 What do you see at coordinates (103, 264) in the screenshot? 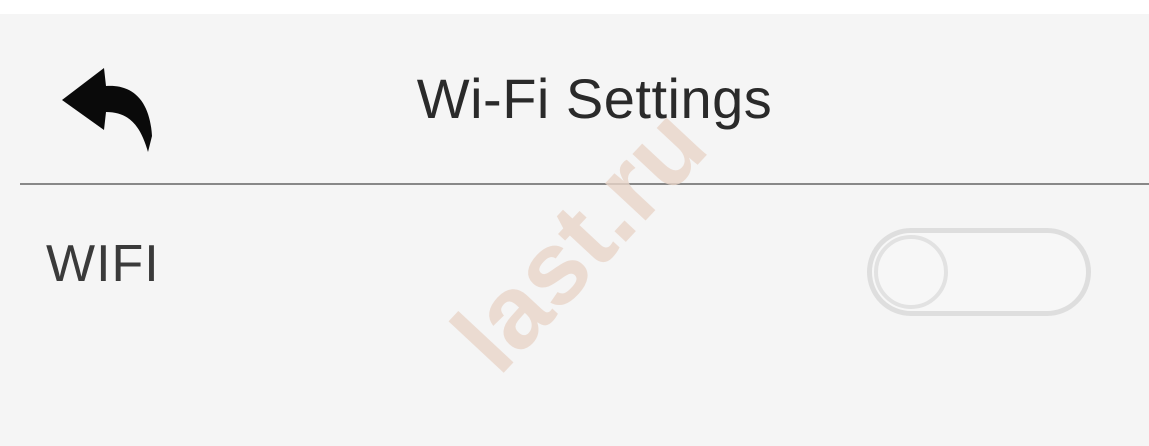
I see `wifi-label: WIFI` at bounding box center [103, 264].